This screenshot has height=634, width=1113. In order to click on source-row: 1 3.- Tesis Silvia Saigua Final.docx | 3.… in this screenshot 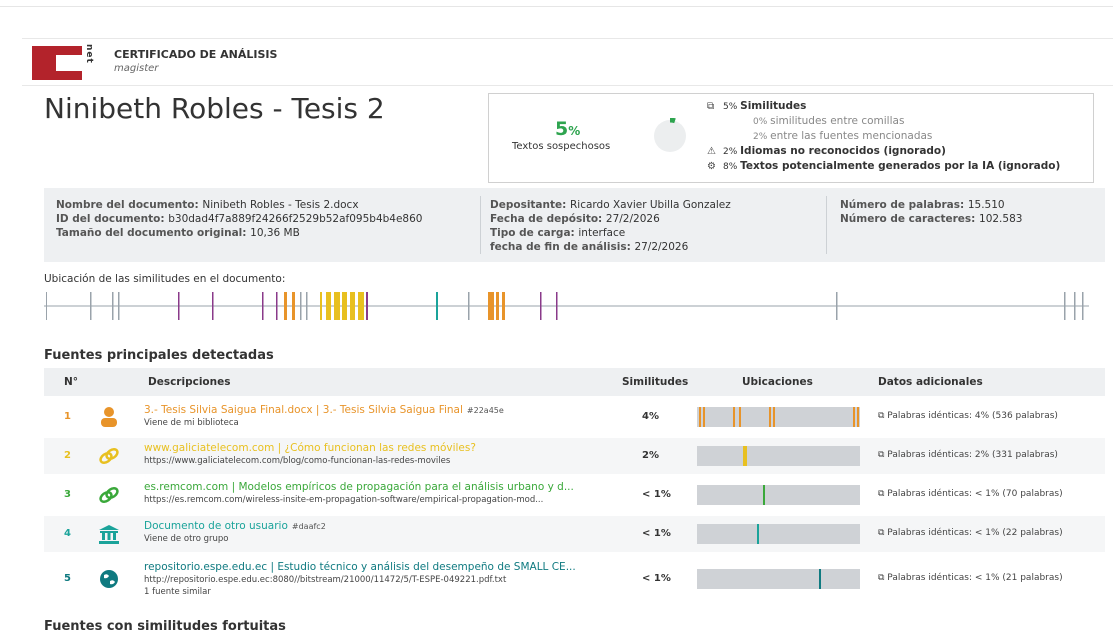, I will do `click(574, 417)`.